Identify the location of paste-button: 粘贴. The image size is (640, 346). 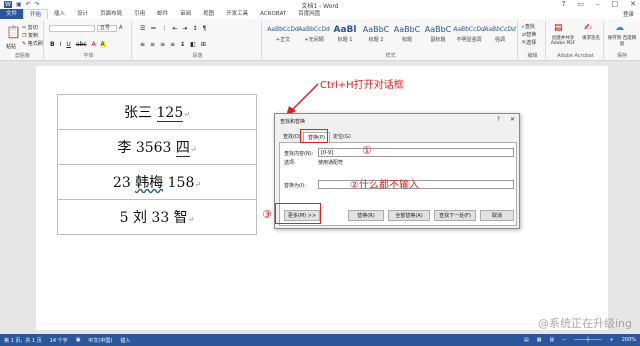
(11, 46).